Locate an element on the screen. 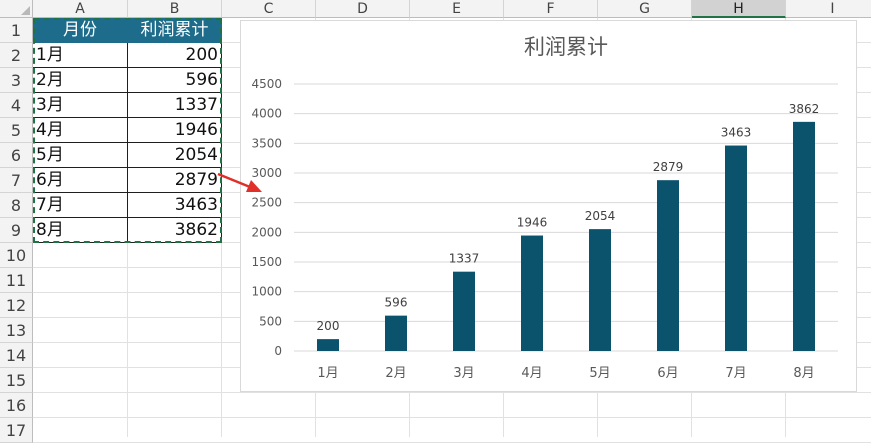 This screenshot has height=443, width=871. y-tick-label: 4000 is located at coordinates (266, 114).